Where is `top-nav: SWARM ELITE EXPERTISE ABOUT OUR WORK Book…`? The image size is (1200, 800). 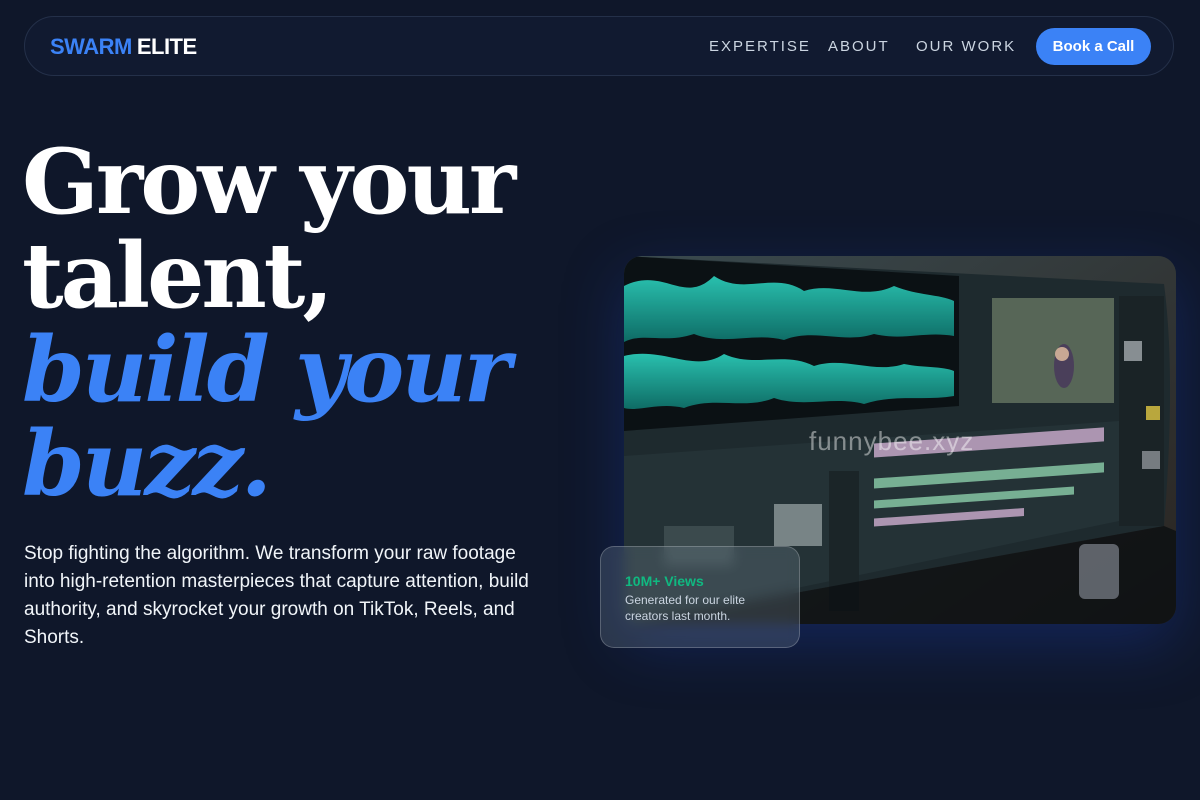
top-nav: SWARM ELITE EXPERTISE ABOUT OUR WORK Book… is located at coordinates (599, 46).